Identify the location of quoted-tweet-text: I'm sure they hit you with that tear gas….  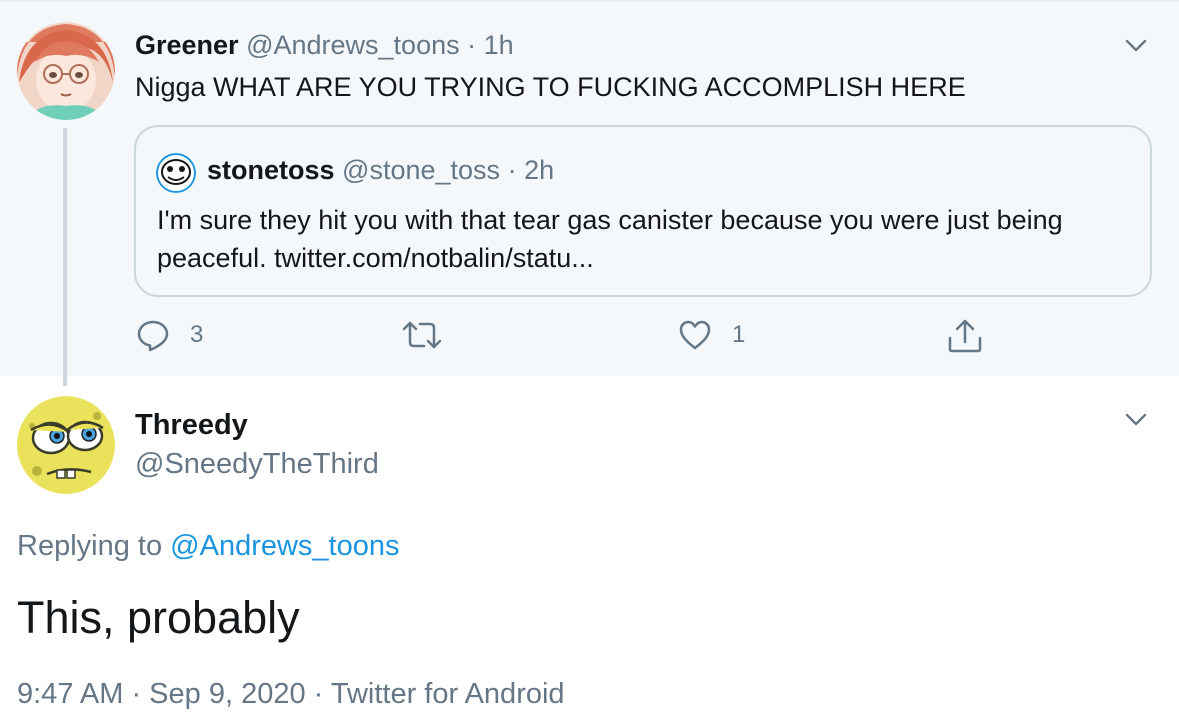
(610, 239).